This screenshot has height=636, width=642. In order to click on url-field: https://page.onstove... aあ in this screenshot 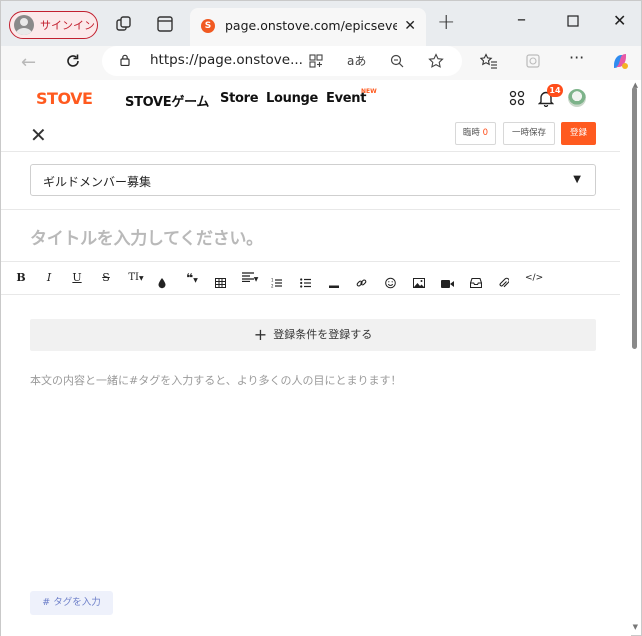, I will do `click(282, 61)`.